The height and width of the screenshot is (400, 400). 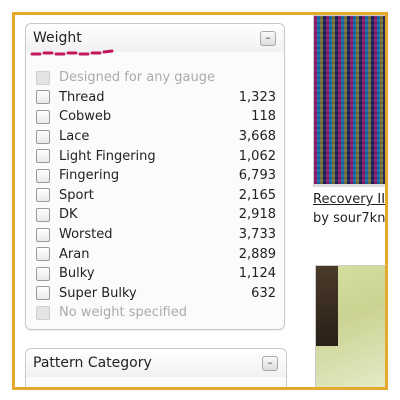 I want to click on weight-option-label: Light Fingering, so click(x=107, y=156).